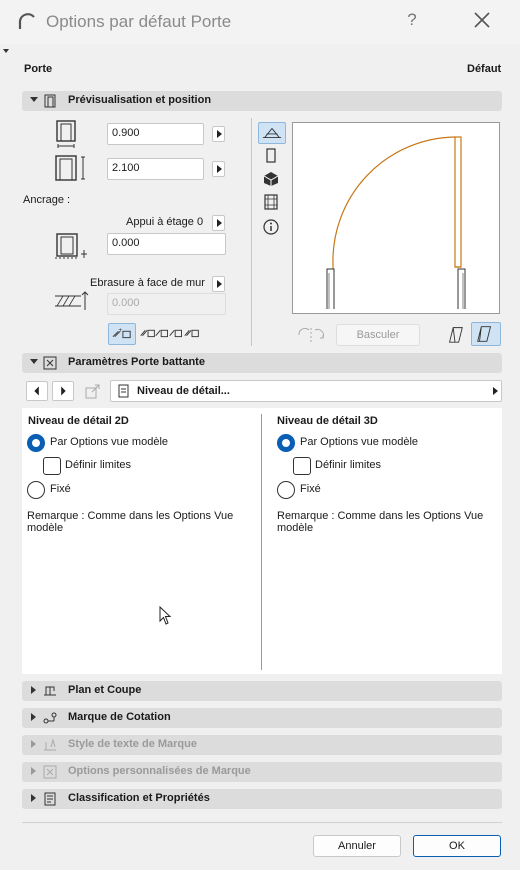  Describe the element at coordinates (50, 363) in the screenshot. I see `parameters-icon` at that location.